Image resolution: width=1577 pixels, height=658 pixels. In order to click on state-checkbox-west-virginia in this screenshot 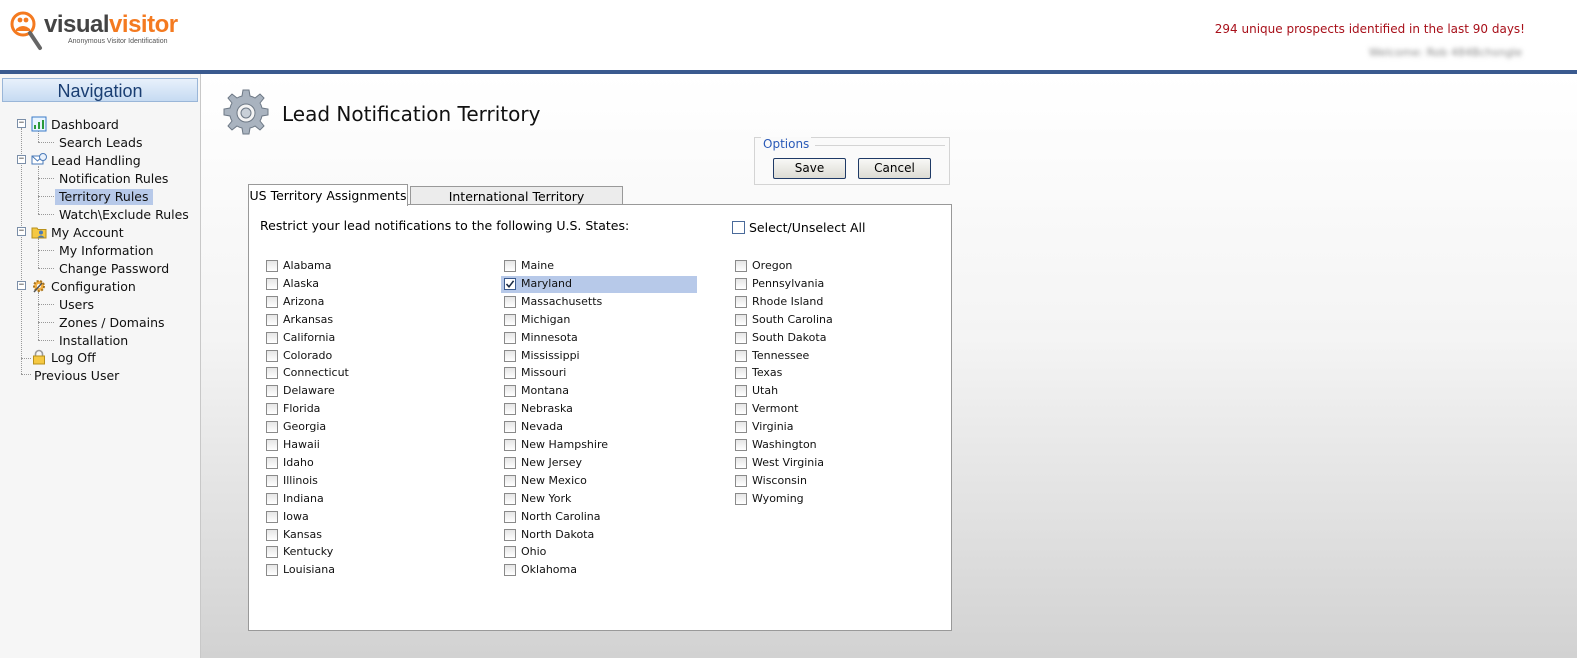, I will do `click(741, 462)`.